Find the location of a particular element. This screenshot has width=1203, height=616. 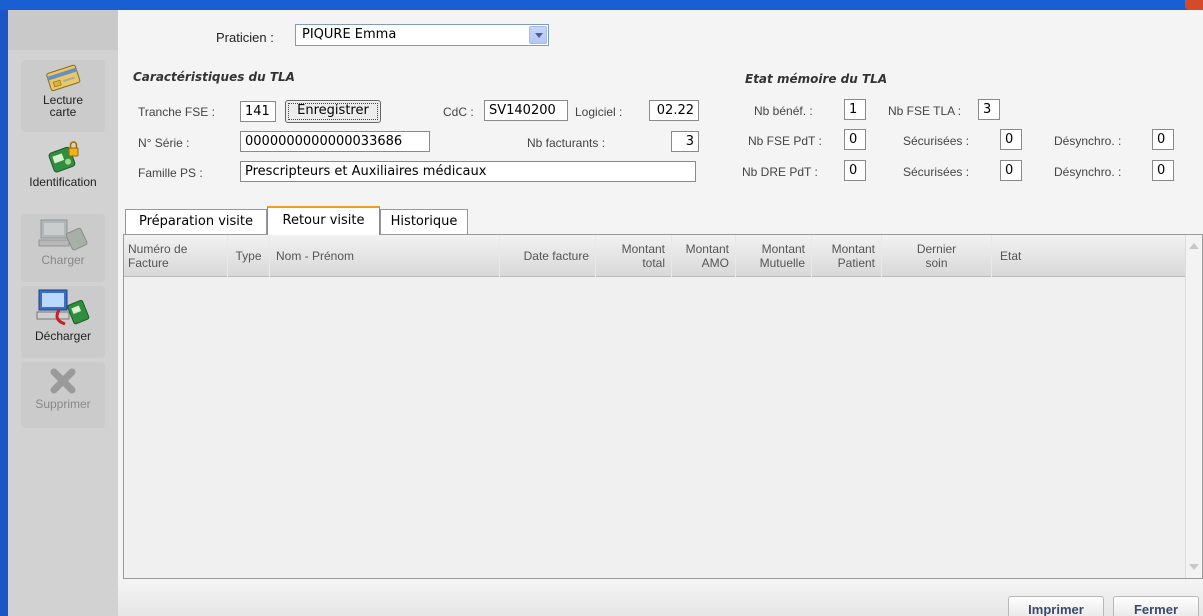

col-etat-label: Etat is located at coordinates (1011, 256).